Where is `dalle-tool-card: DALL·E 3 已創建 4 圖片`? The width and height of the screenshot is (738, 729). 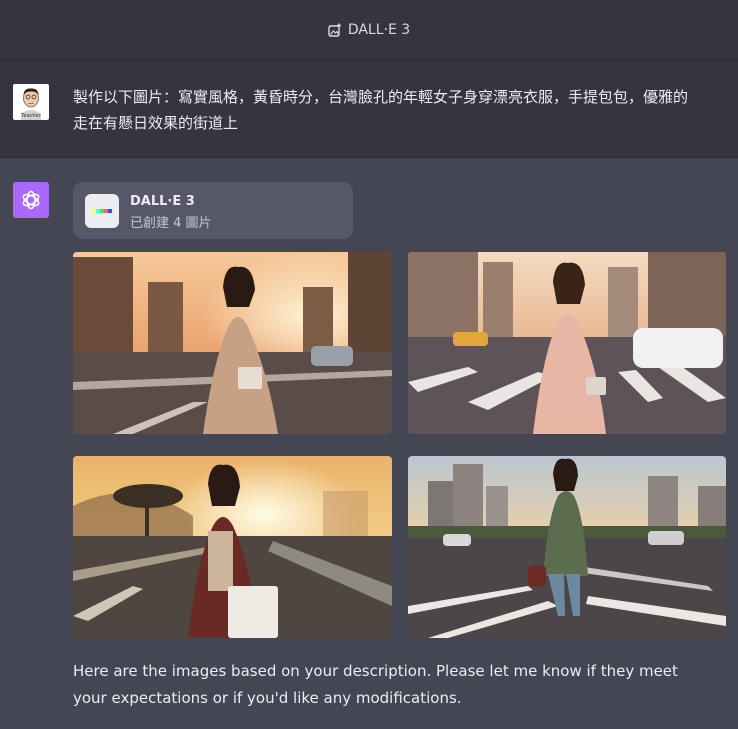 dalle-tool-card: DALL·E 3 已創建 4 圖片 is located at coordinates (213, 210).